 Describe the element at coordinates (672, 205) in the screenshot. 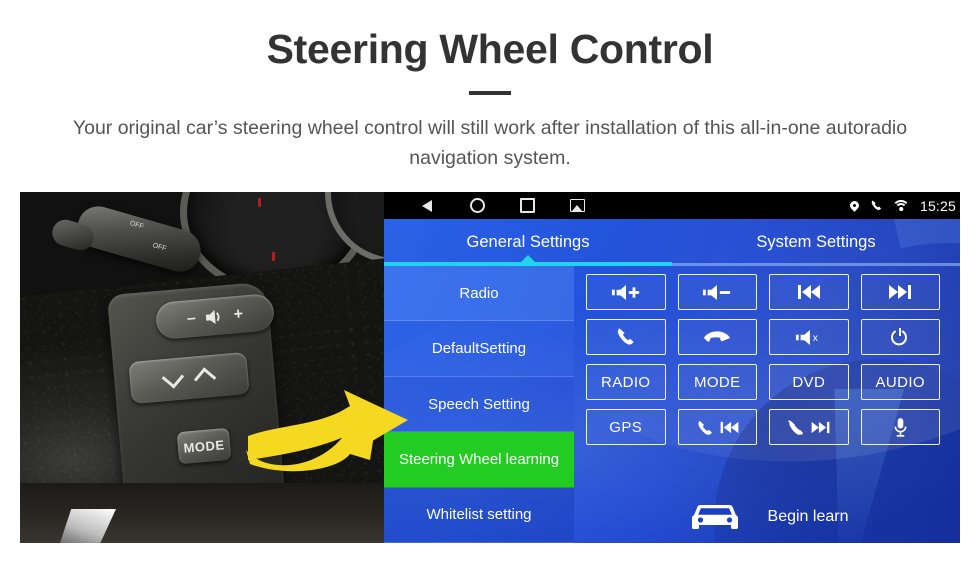

I see `android-status-bar: 15:25` at that location.